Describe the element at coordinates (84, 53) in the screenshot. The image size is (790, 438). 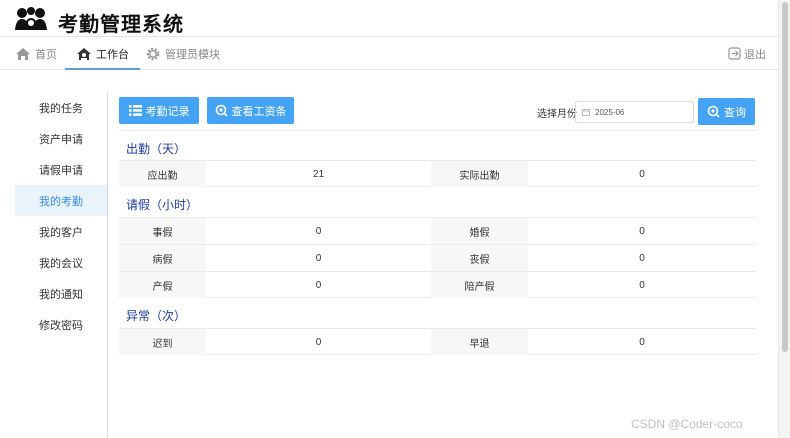
I see `workbench-icon` at that location.